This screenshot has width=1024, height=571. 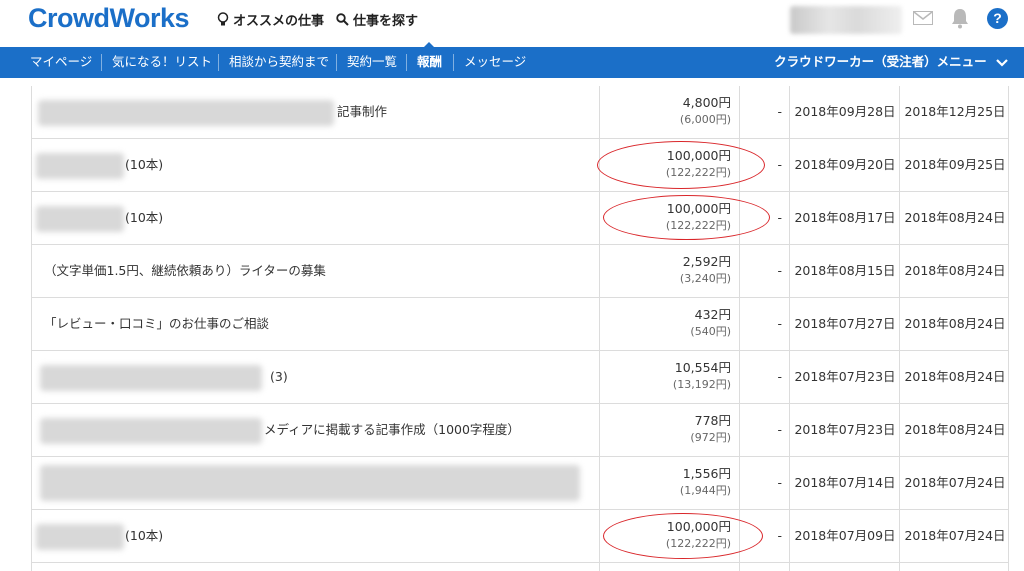 I want to click on nav-consult-to-contract: 相談から契約まで, so click(x=279, y=62).